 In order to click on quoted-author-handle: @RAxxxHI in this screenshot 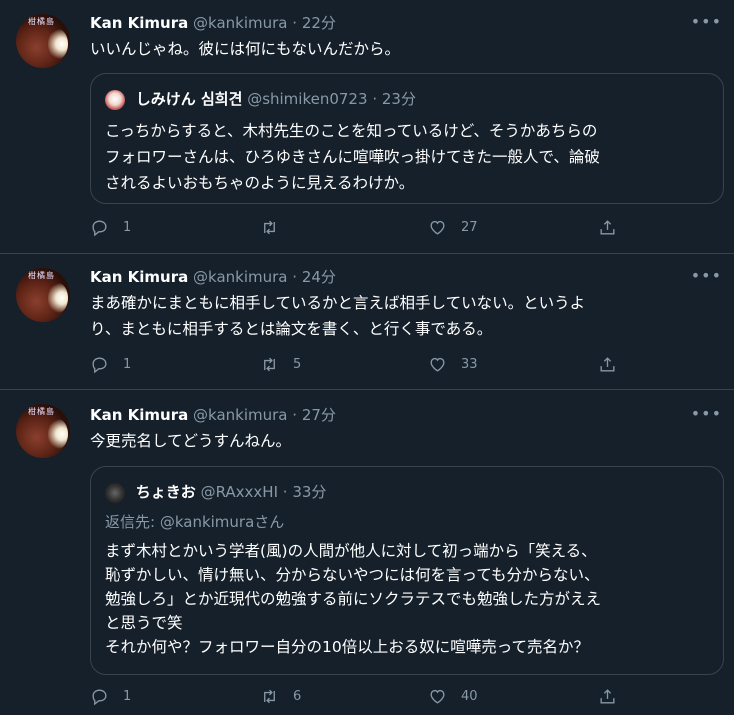, I will do `click(239, 492)`.